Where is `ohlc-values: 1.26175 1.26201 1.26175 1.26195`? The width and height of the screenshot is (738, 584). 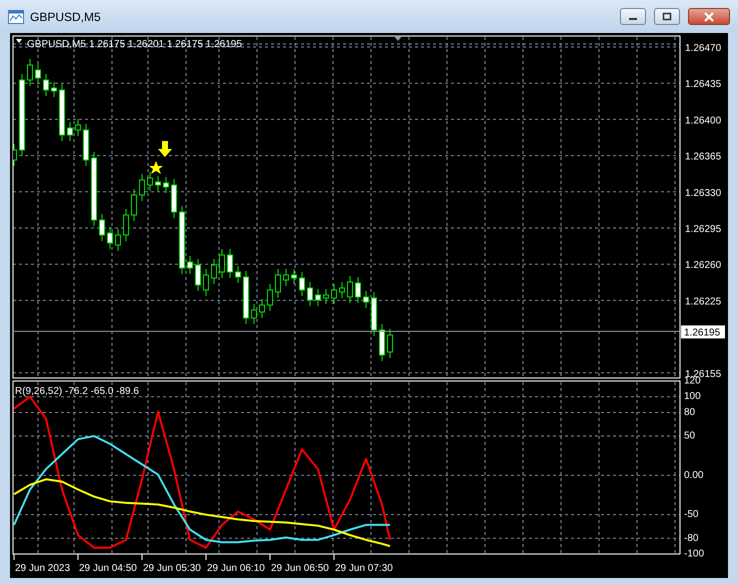 ohlc-values: 1.26175 1.26201 1.26175 1.26195 is located at coordinates (165, 44).